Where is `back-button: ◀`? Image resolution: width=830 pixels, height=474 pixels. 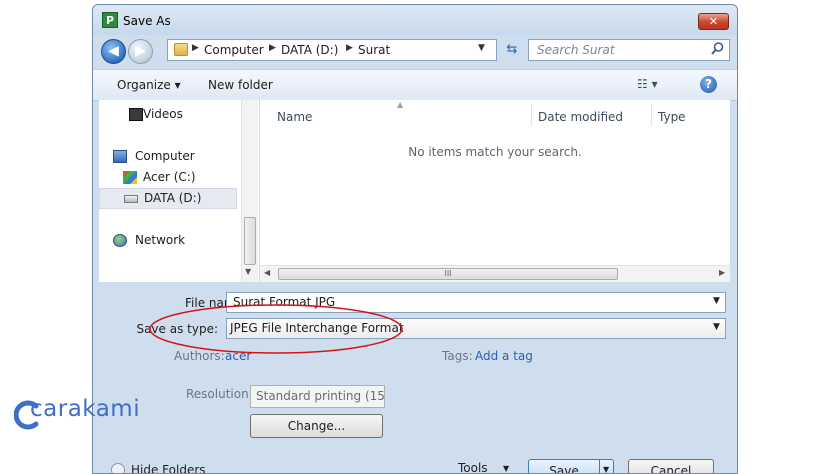
back-button: ◀ is located at coordinates (113, 51).